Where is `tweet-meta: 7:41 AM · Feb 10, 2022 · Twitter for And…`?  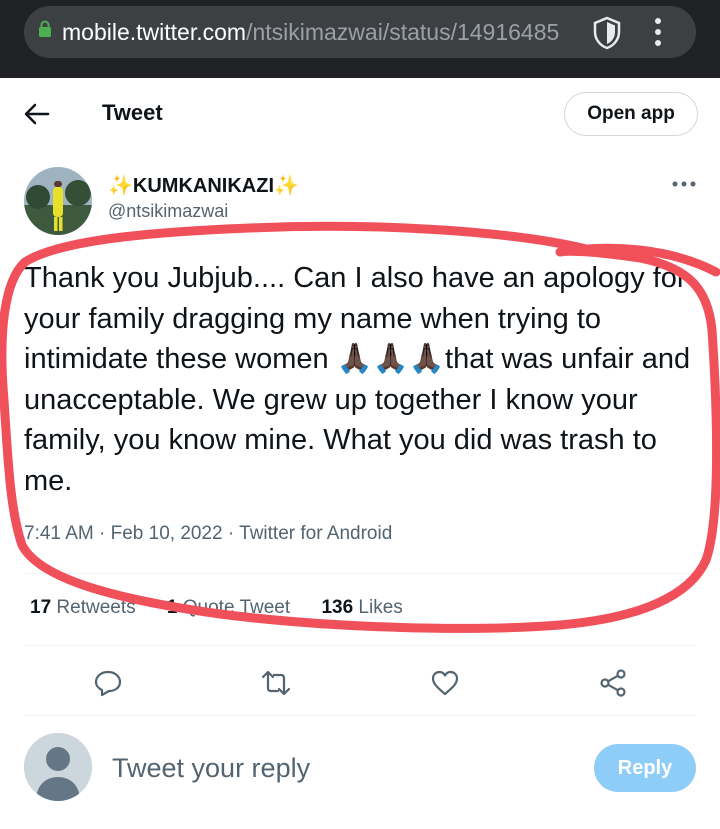 tweet-meta: 7:41 AM · Feb 10, 2022 · Twitter for And… is located at coordinates (208, 533).